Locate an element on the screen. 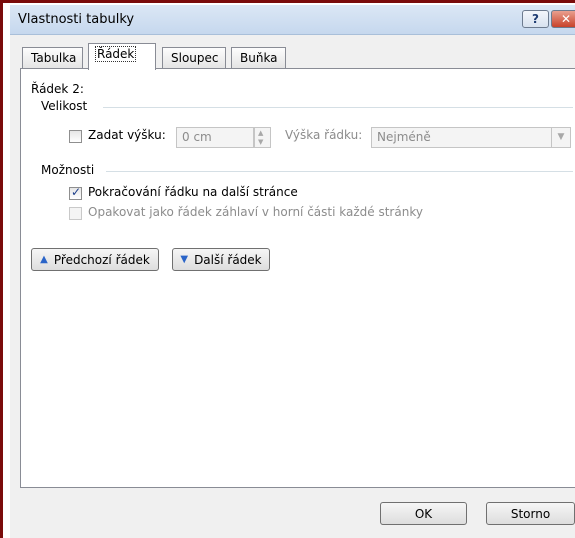 The image size is (575, 538). tab-row: Řádek is located at coordinates (122, 56).